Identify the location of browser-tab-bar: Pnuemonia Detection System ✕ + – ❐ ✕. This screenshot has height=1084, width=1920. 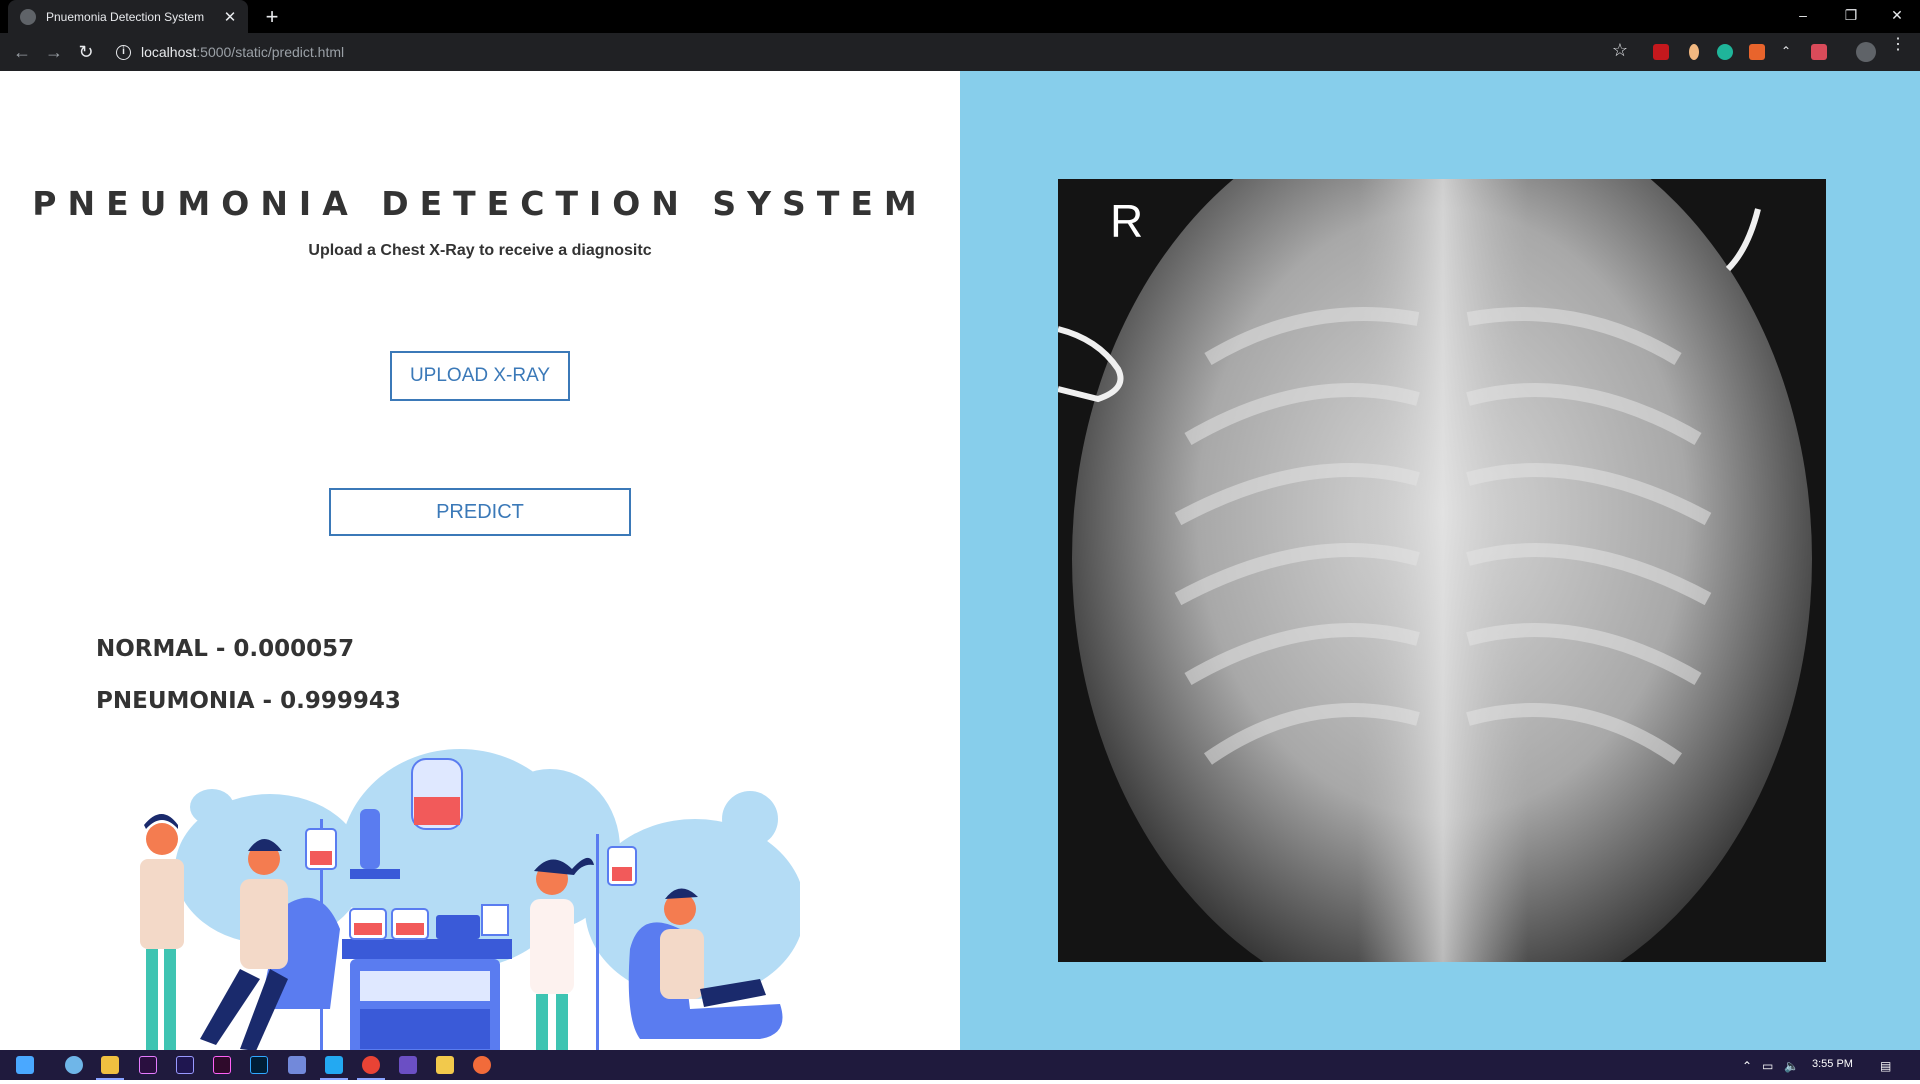
(960, 16).